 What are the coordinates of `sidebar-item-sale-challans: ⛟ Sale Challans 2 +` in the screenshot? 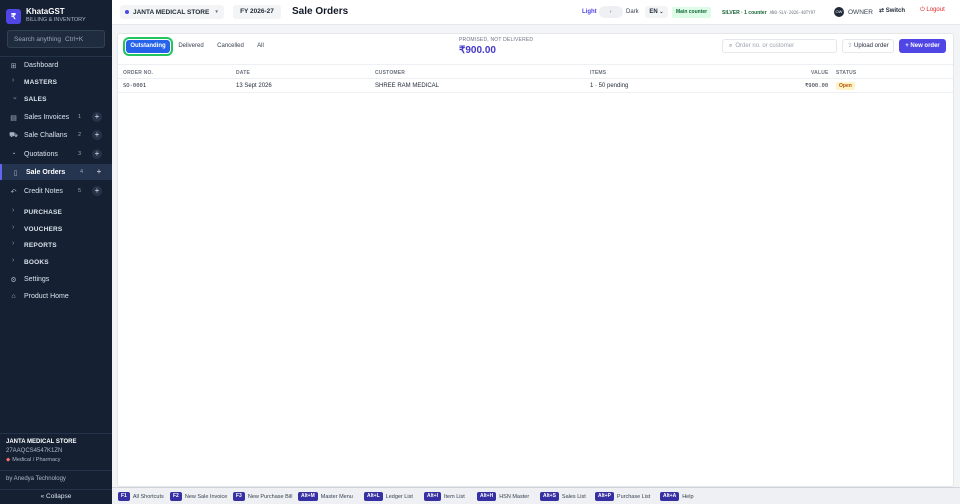 It's located at (56, 135).